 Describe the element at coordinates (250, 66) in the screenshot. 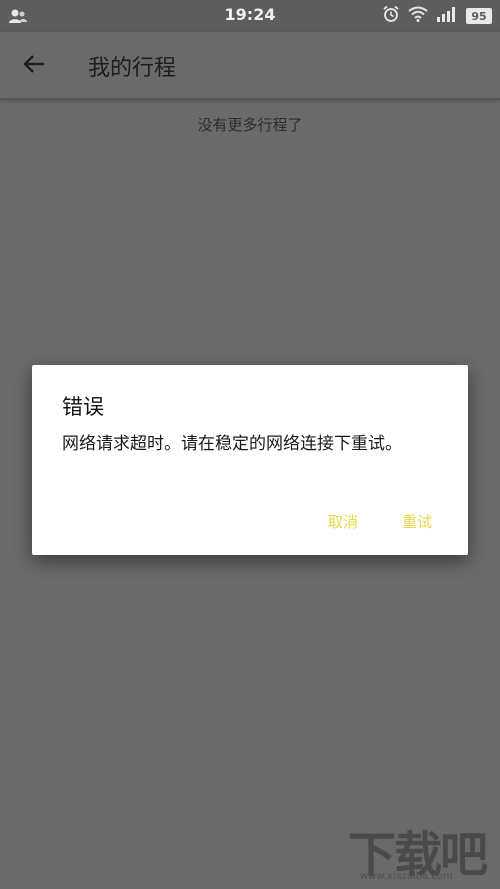

I see `app-bar: 我的行程` at that location.